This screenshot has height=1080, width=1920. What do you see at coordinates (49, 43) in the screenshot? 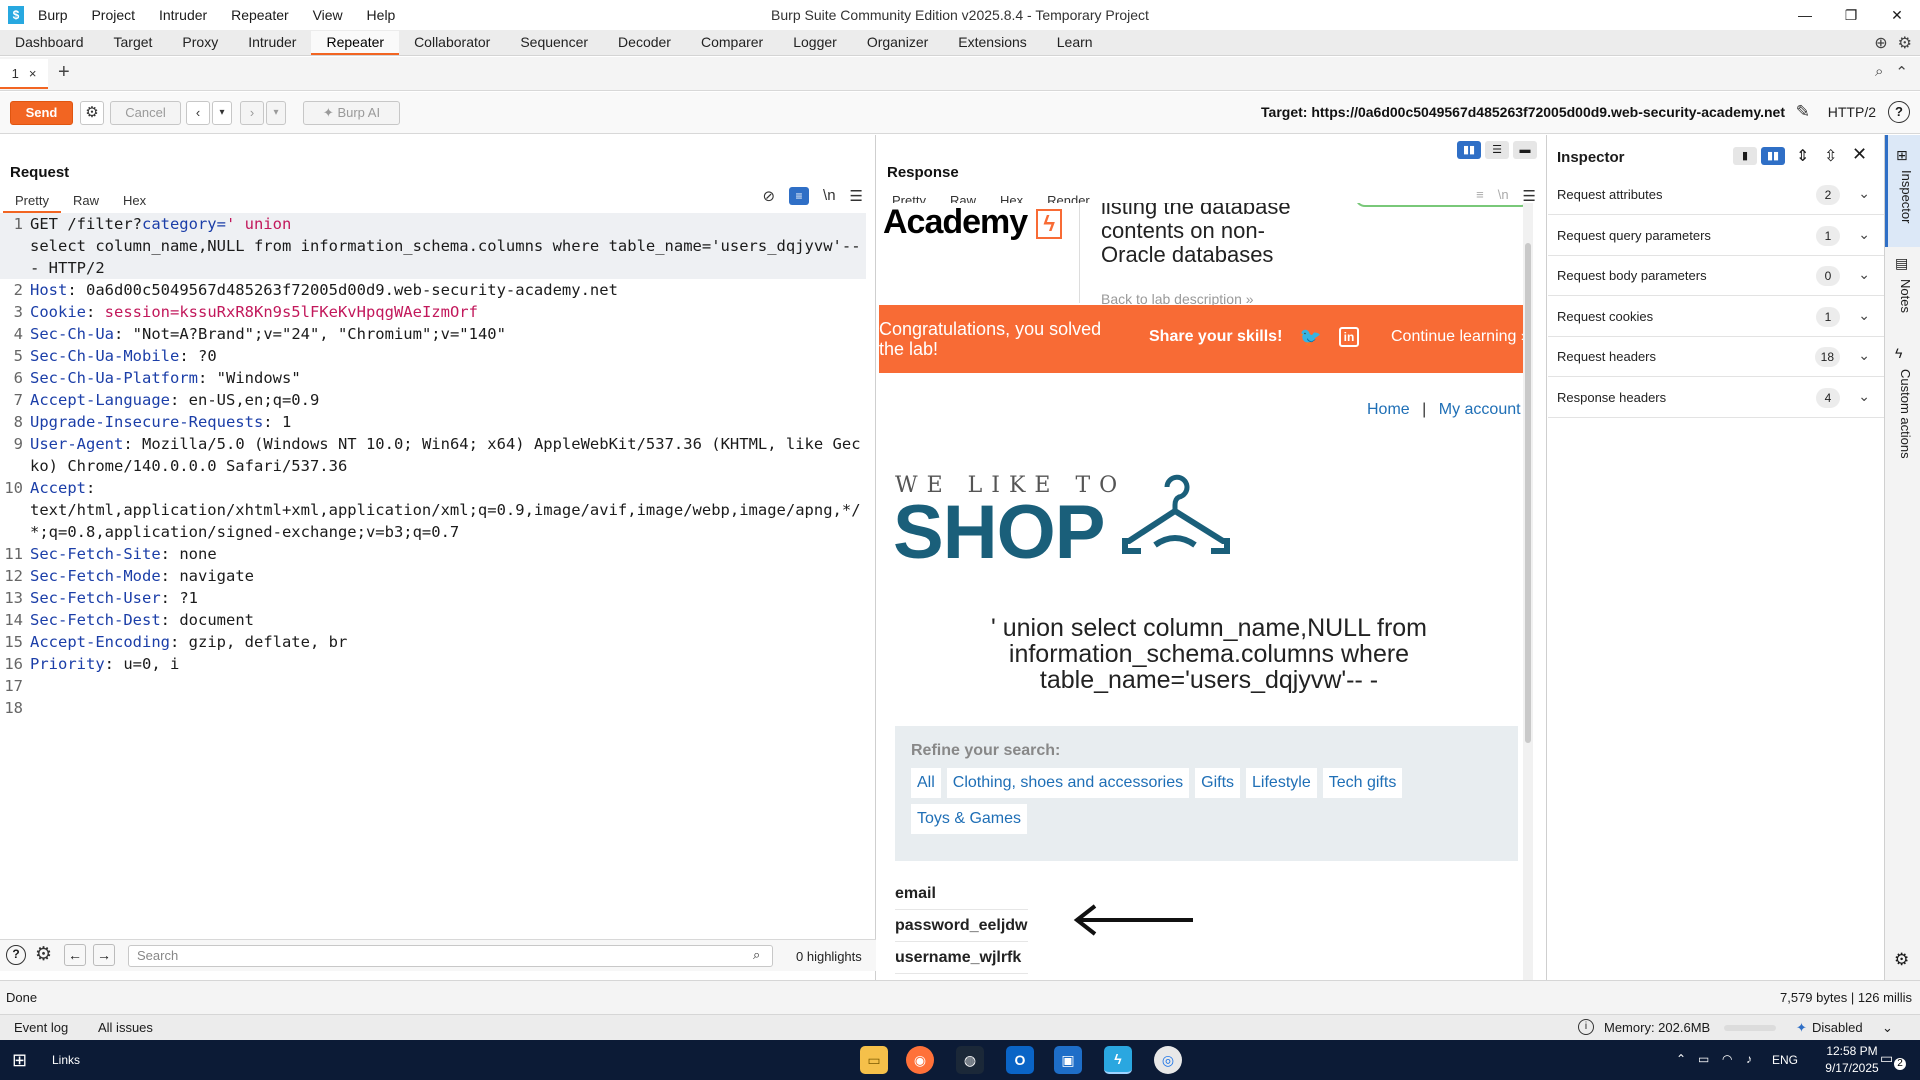
I see `tab-dashboard: Dashboard` at bounding box center [49, 43].